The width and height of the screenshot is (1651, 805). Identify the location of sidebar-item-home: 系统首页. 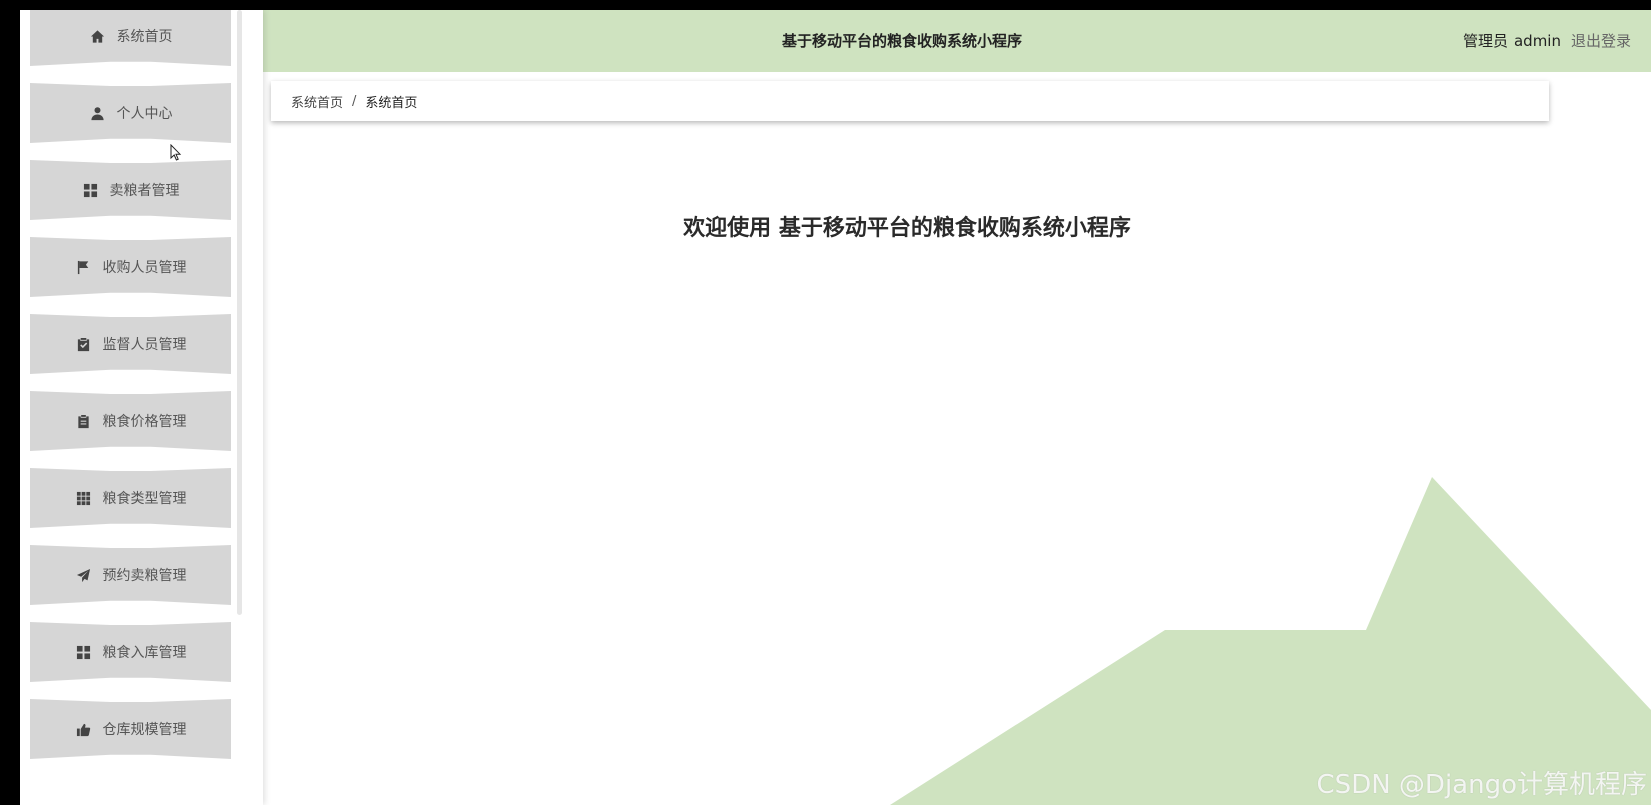
(130, 38).